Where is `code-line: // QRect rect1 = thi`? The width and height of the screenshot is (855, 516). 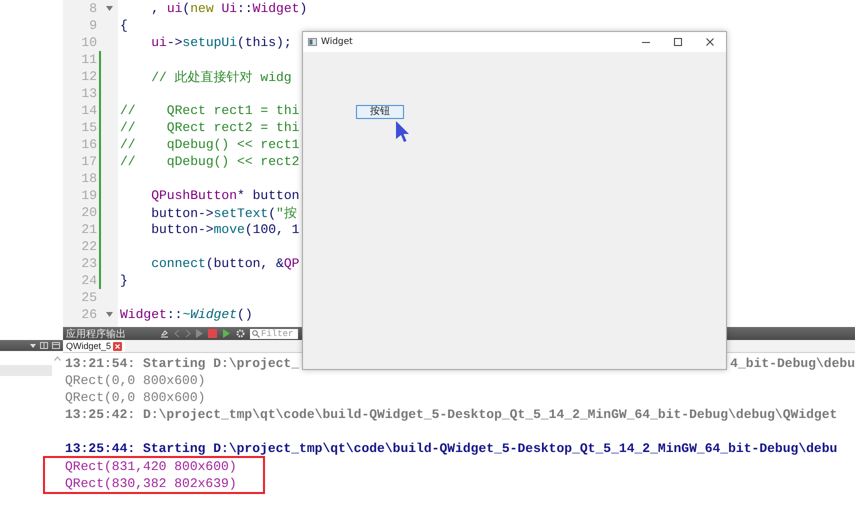
code-line: // QRect rect1 = thi is located at coordinates (209, 110).